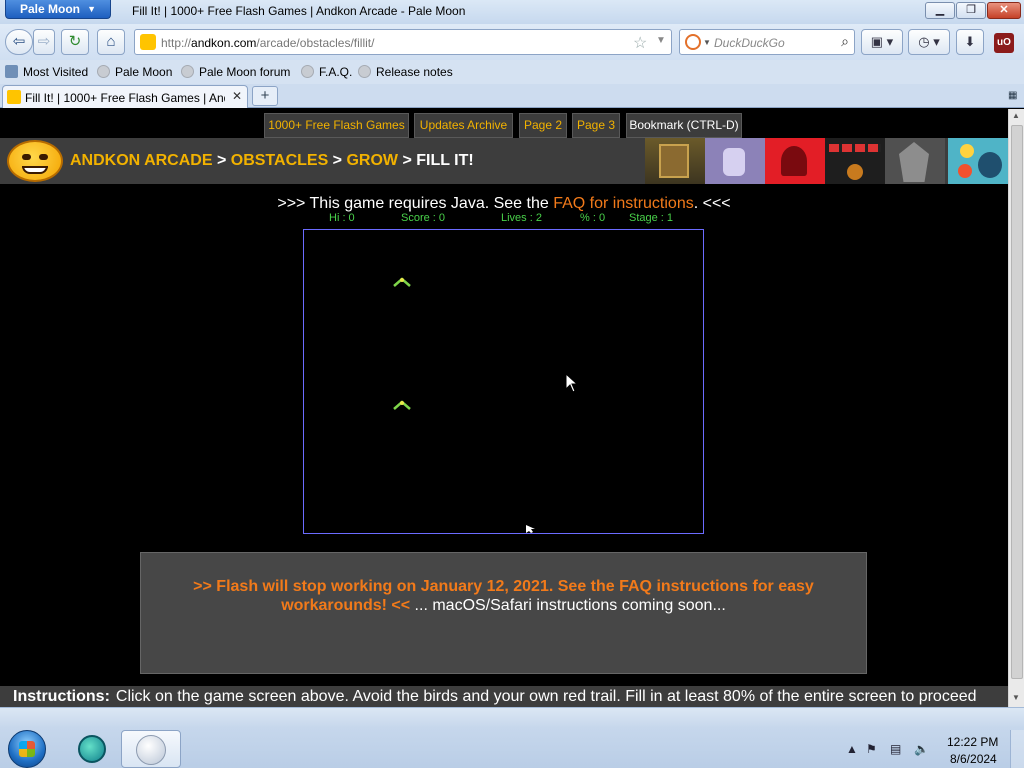  Describe the element at coordinates (1012, 95) in the screenshot. I see `tab-list-icon: ▦` at that location.